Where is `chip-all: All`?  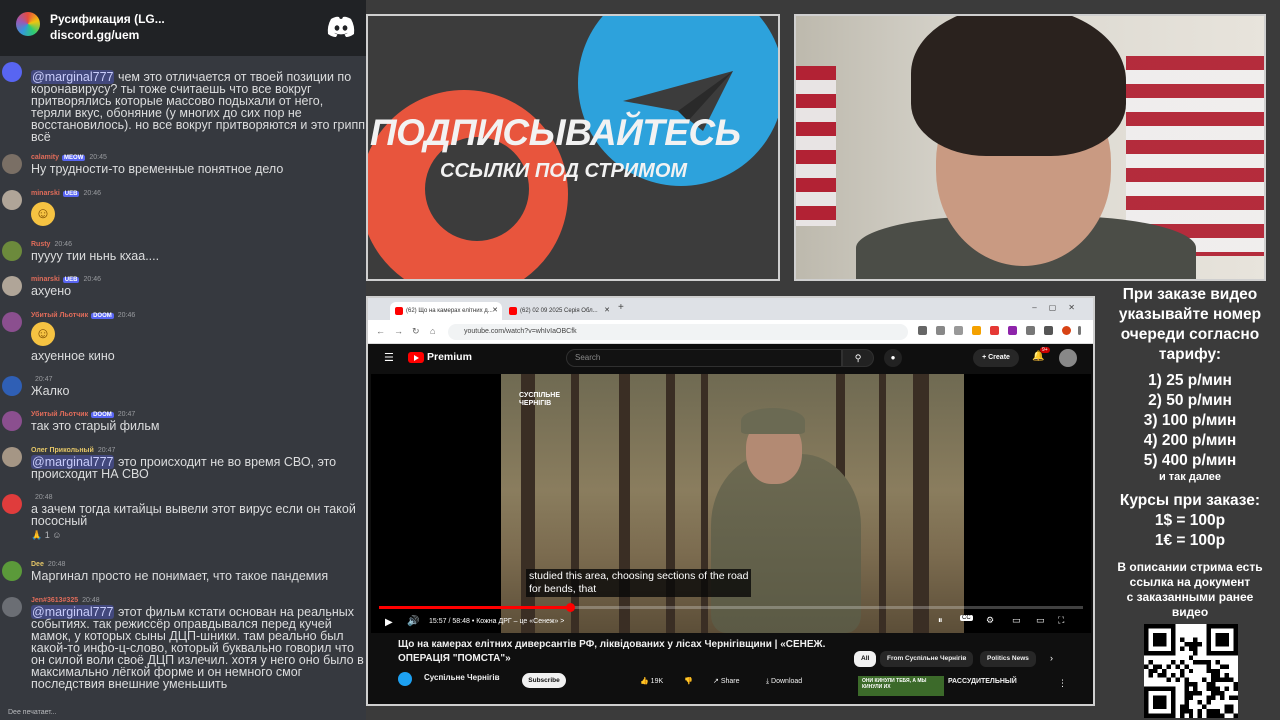
chip-all: All is located at coordinates (865, 659).